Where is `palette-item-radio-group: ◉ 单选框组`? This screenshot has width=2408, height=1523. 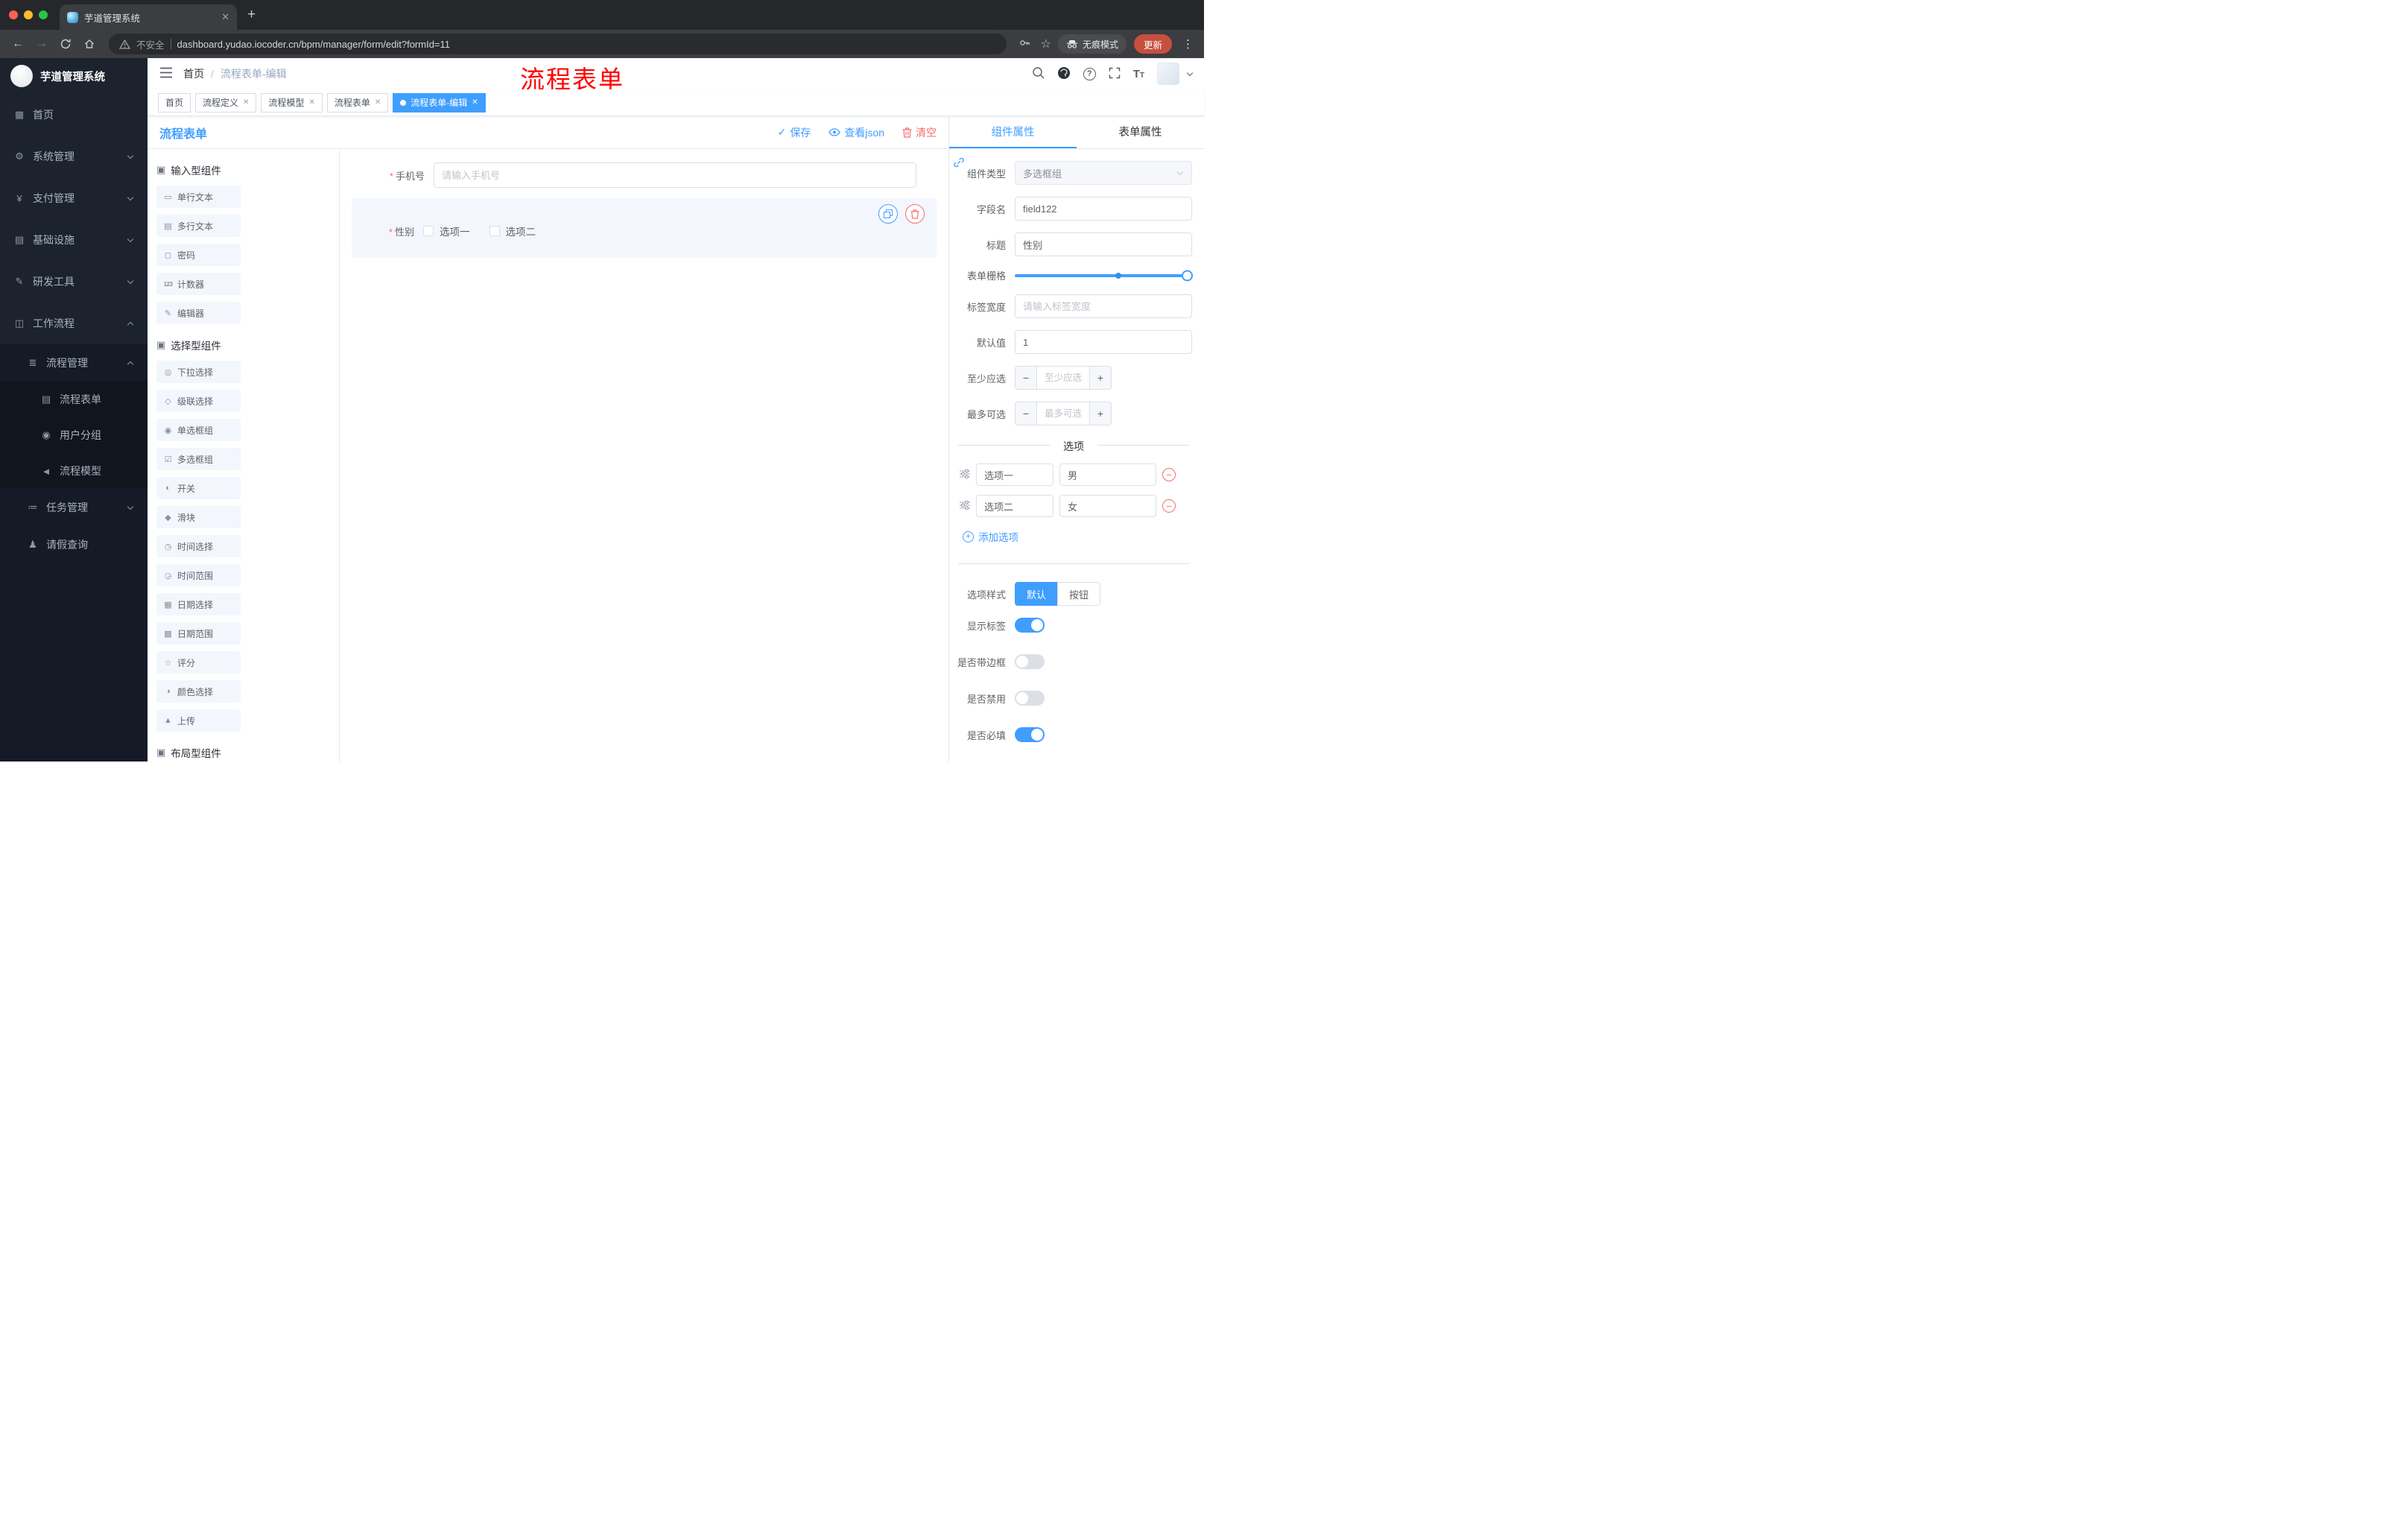 palette-item-radio-group: ◉ 单选框组 is located at coordinates (198, 430).